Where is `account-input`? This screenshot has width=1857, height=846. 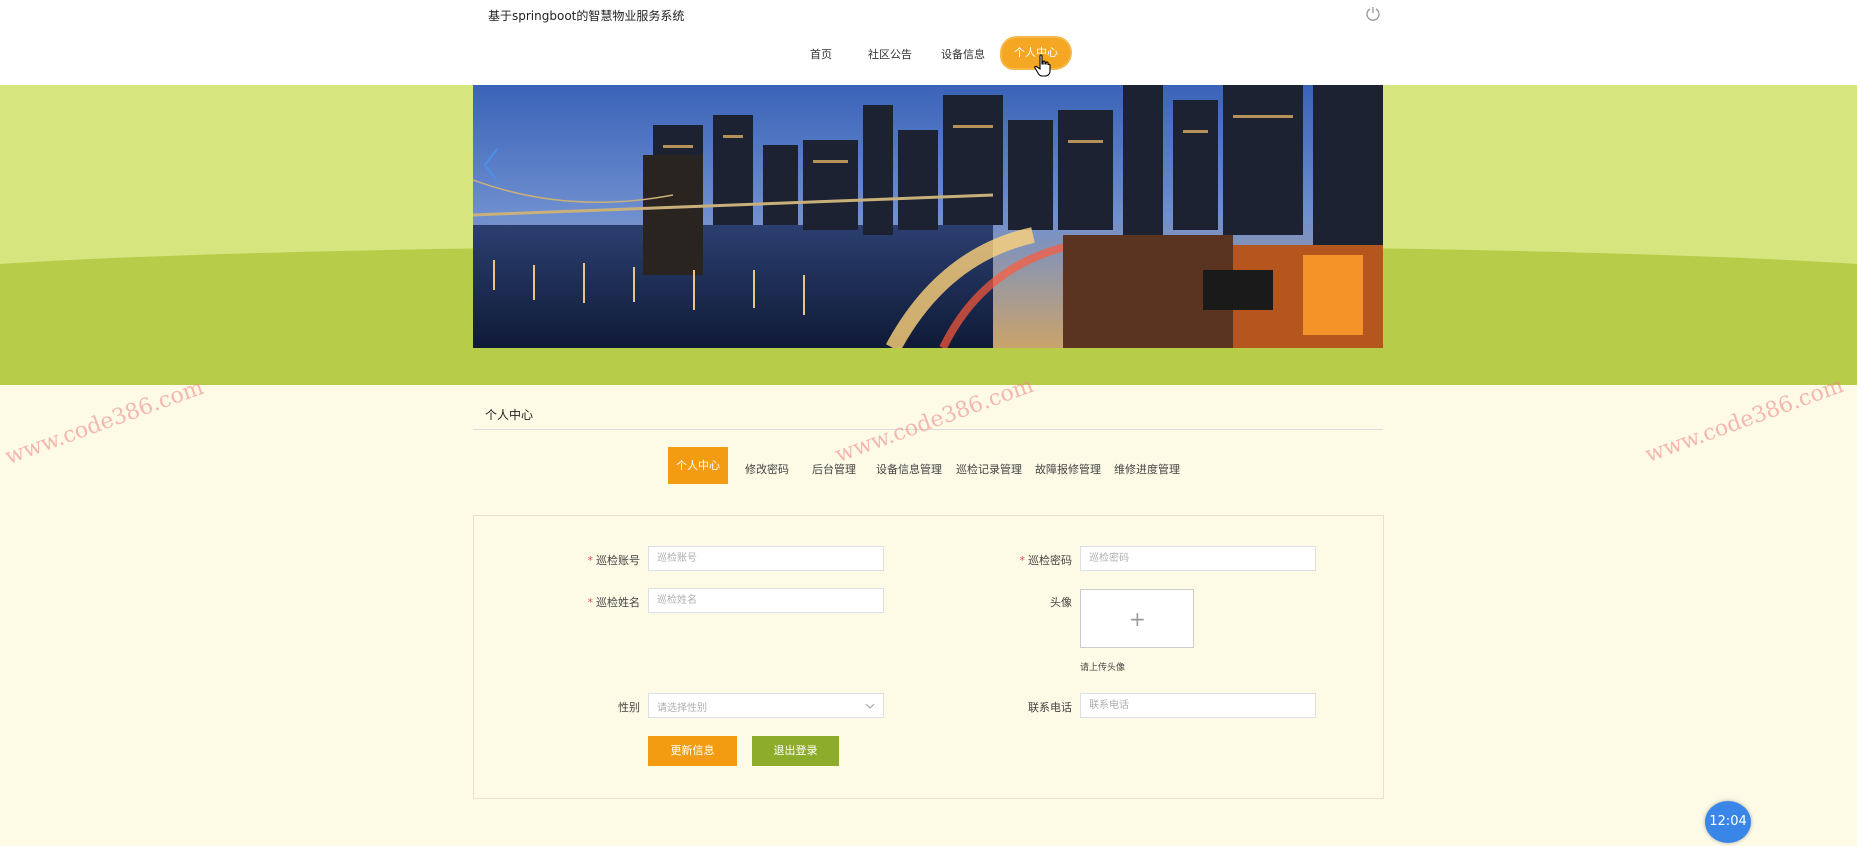
account-input is located at coordinates (766, 558).